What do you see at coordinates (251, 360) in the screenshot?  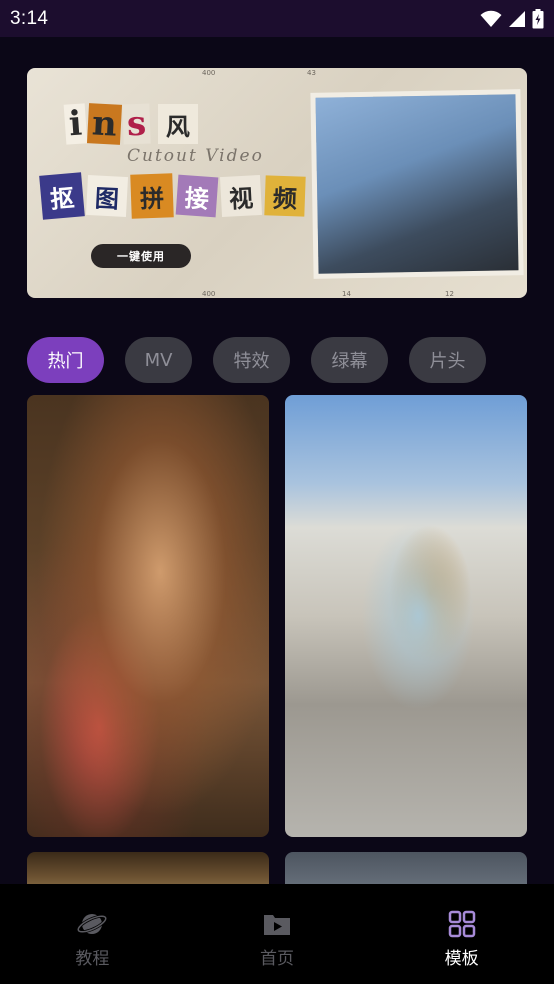 I see `tab-effects: 特效` at bounding box center [251, 360].